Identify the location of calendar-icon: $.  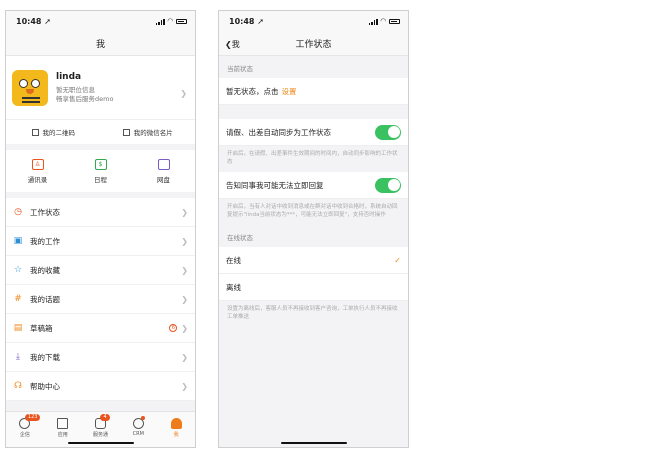
(100, 164).